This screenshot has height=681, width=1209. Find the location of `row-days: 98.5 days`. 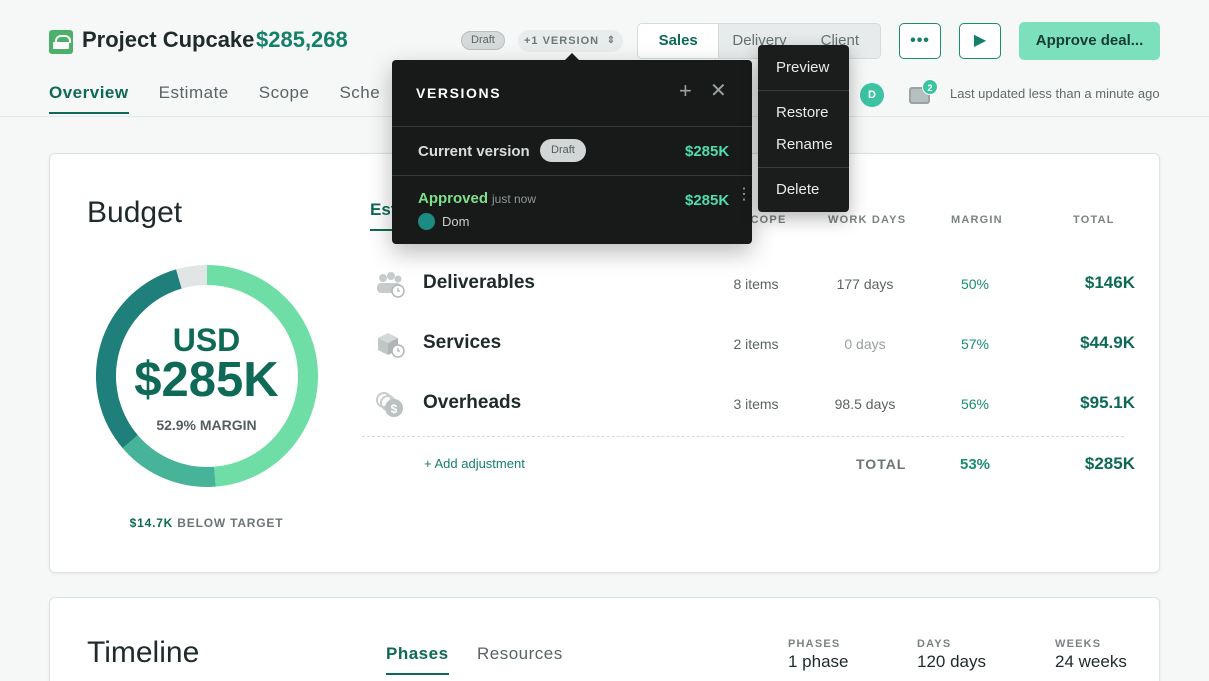

row-days: 98.5 days is located at coordinates (865, 404).